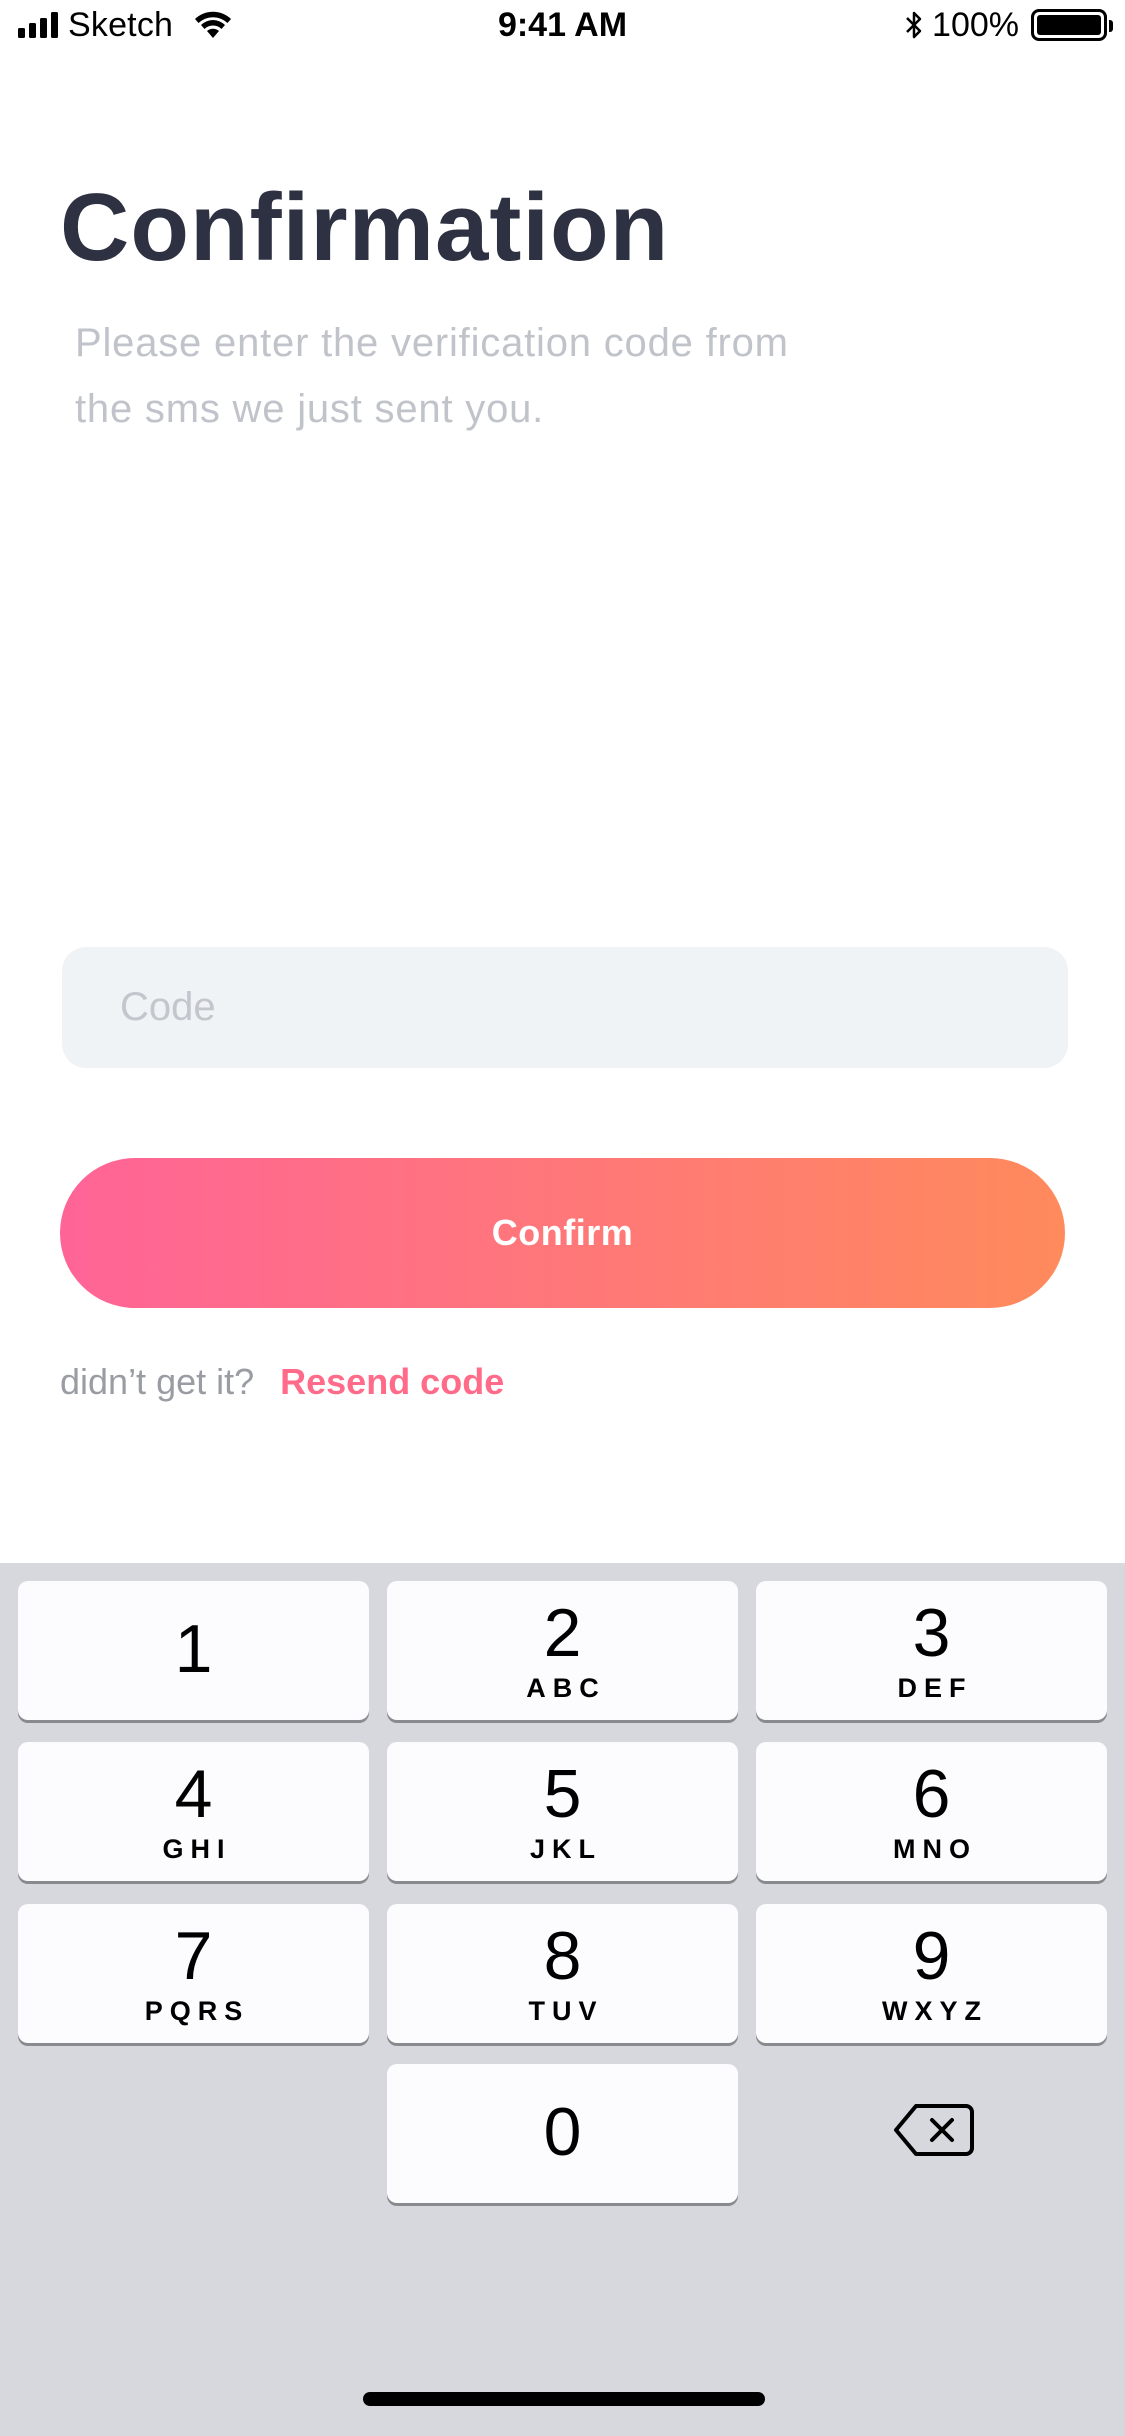 This screenshot has height=2436, width=1125. I want to click on key-9: 9 WXYZ, so click(931, 1973).